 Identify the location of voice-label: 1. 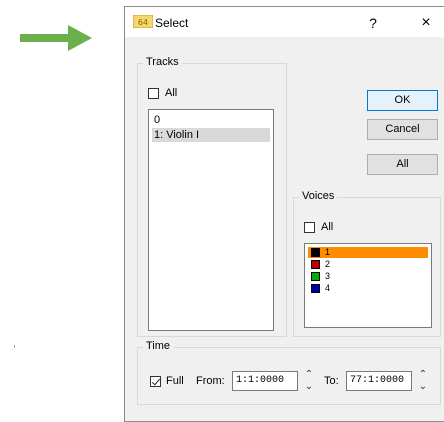
(328, 252).